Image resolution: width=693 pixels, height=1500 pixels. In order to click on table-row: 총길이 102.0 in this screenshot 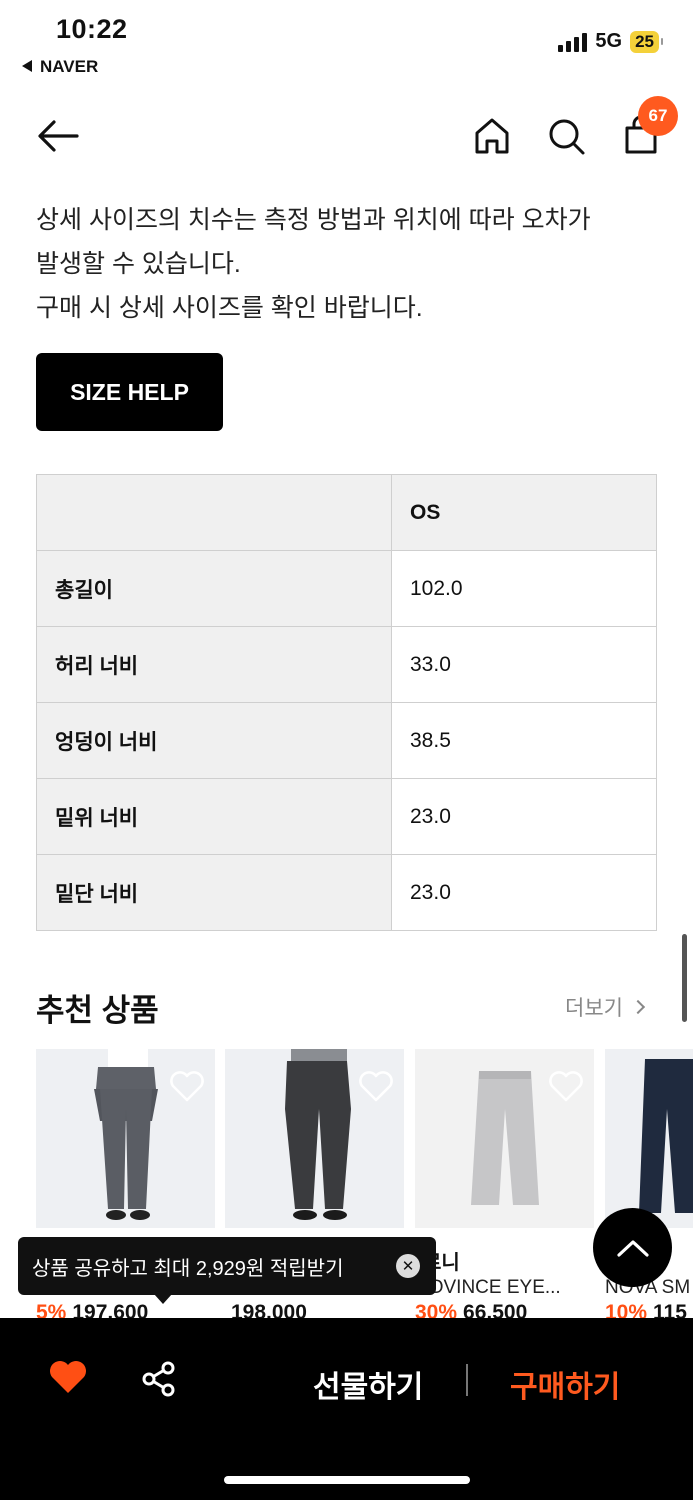, I will do `click(346, 588)`.